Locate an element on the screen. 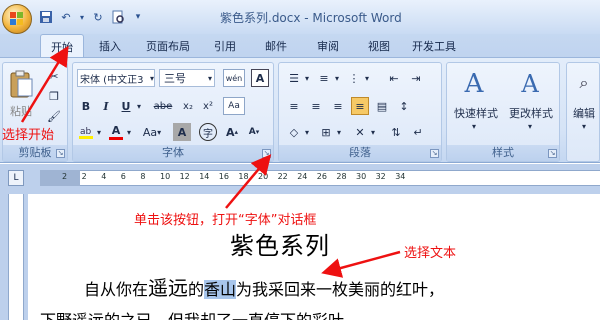  show-marks-icon: ↵ is located at coordinates (418, 132).